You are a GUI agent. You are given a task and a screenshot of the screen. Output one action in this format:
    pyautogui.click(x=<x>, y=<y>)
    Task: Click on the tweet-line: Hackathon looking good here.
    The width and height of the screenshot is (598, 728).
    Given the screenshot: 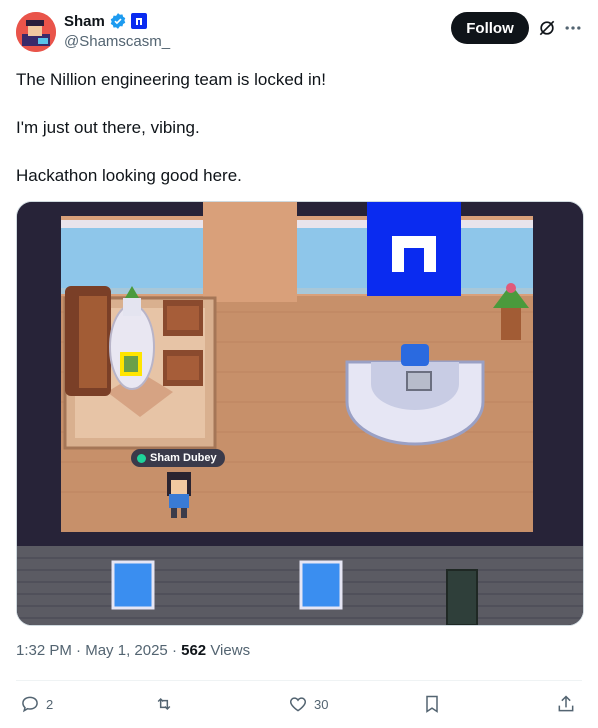 What is the action you would take?
    pyautogui.click(x=129, y=175)
    